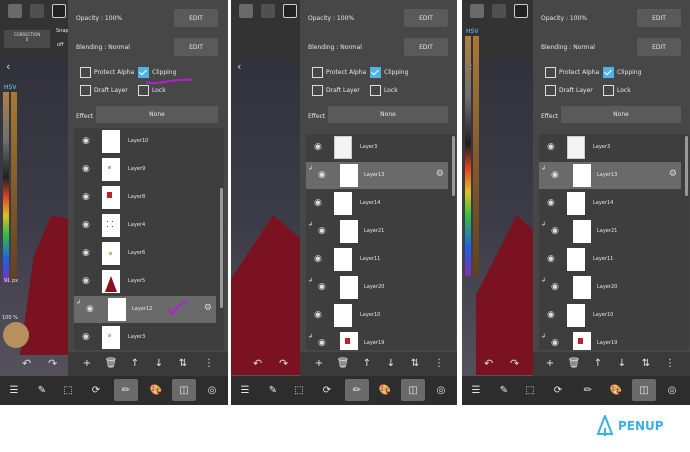 This screenshot has width=690, height=452. Describe the element at coordinates (377, 203) in the screenshot. I see `layer-item: ◉ Layer14` at that location.